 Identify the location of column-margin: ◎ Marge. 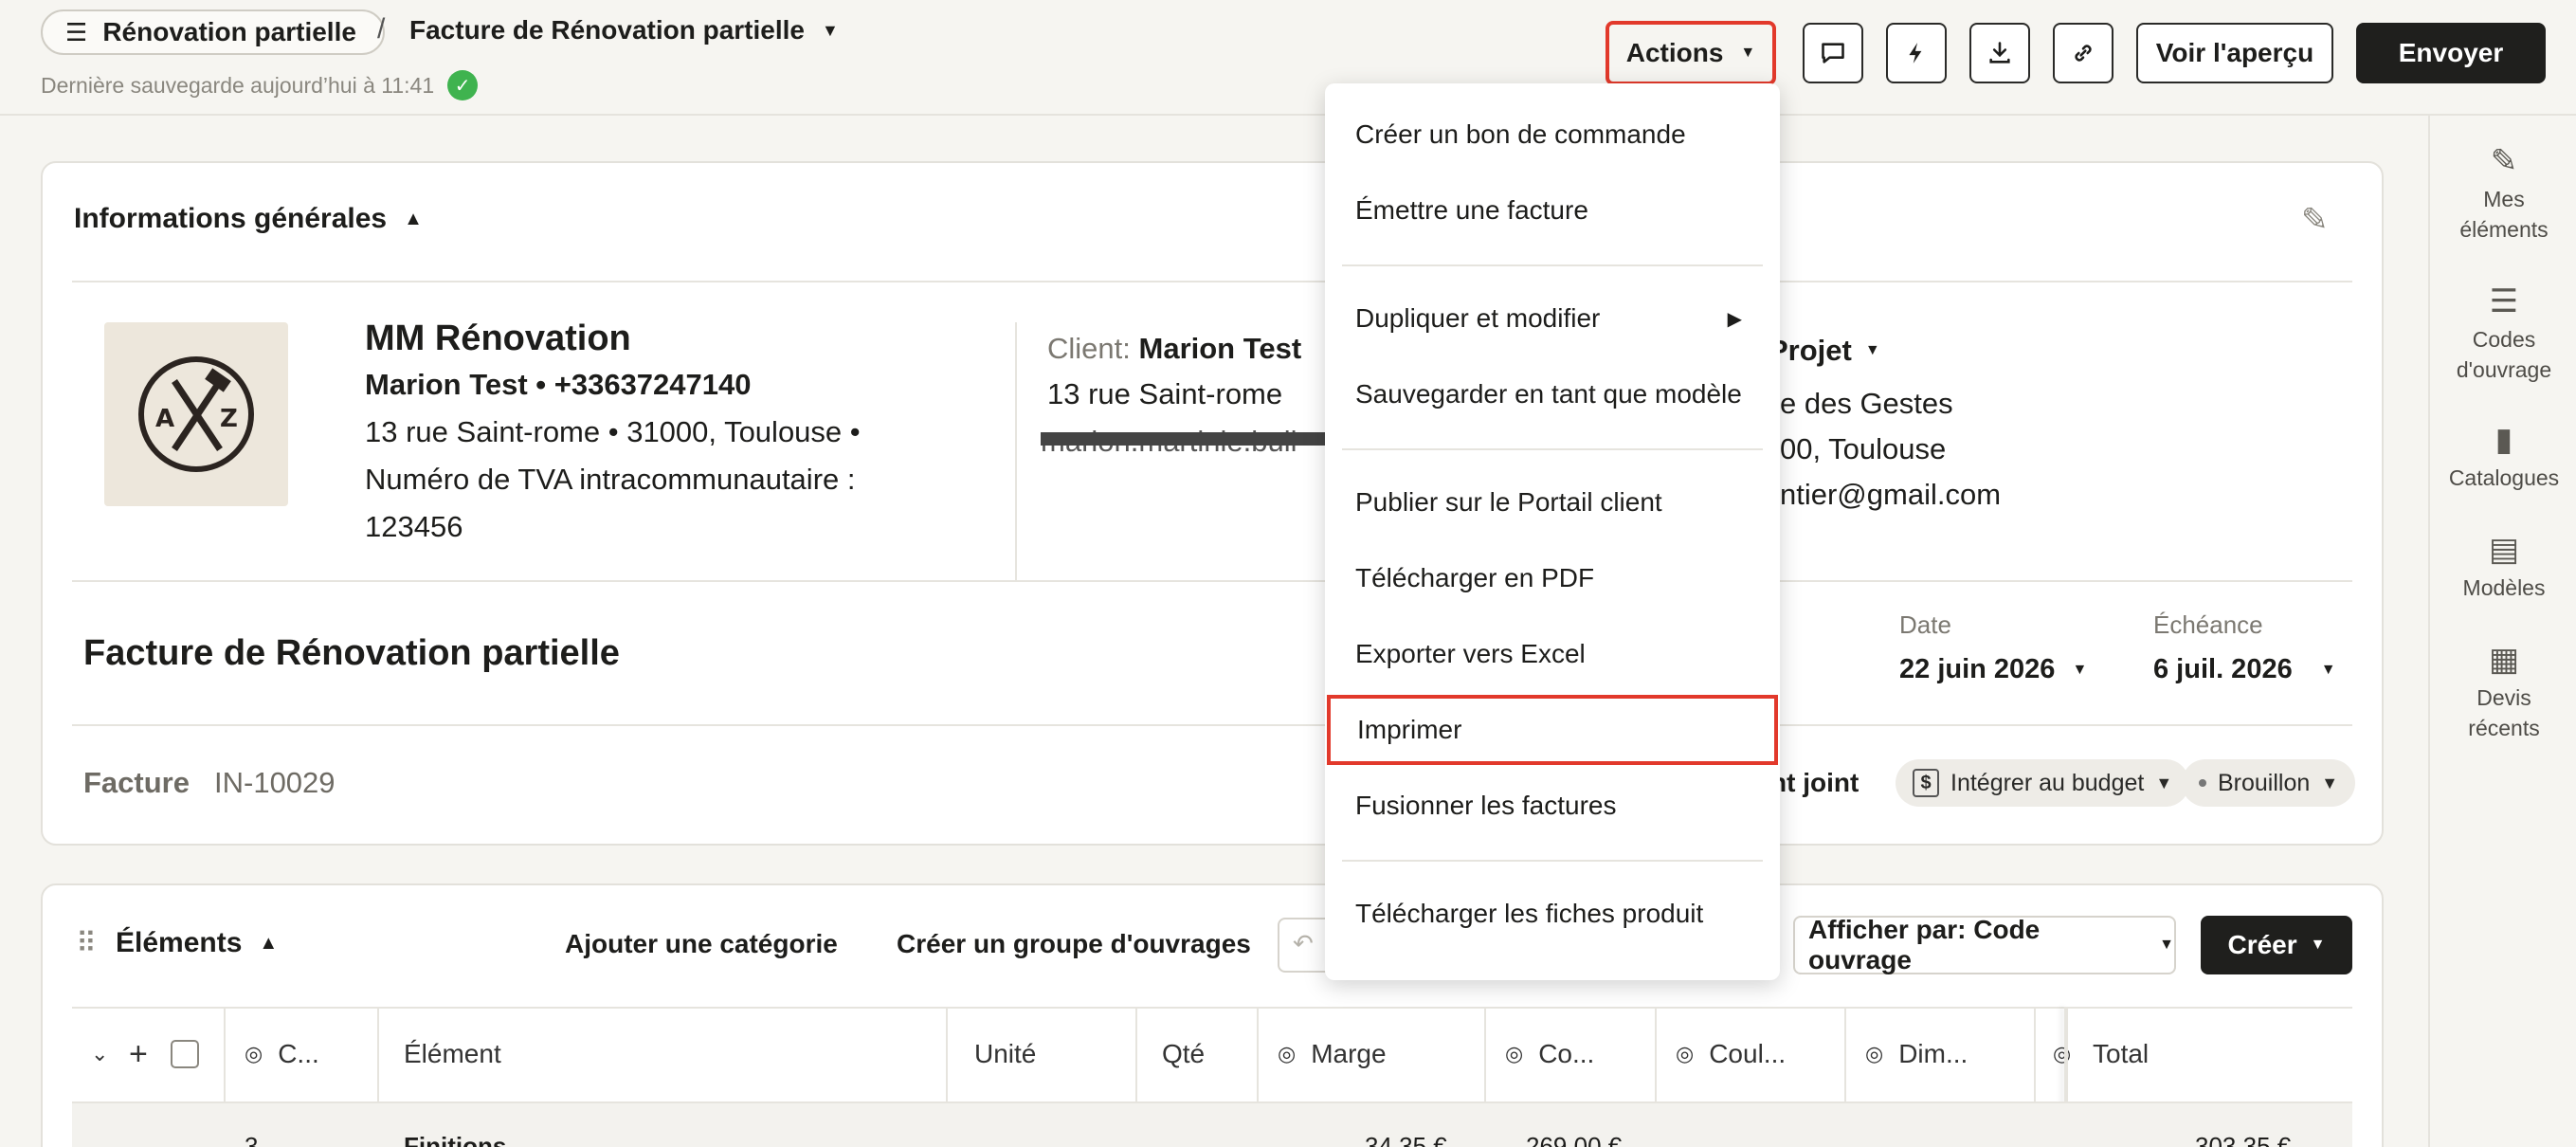
(1332, 1054).